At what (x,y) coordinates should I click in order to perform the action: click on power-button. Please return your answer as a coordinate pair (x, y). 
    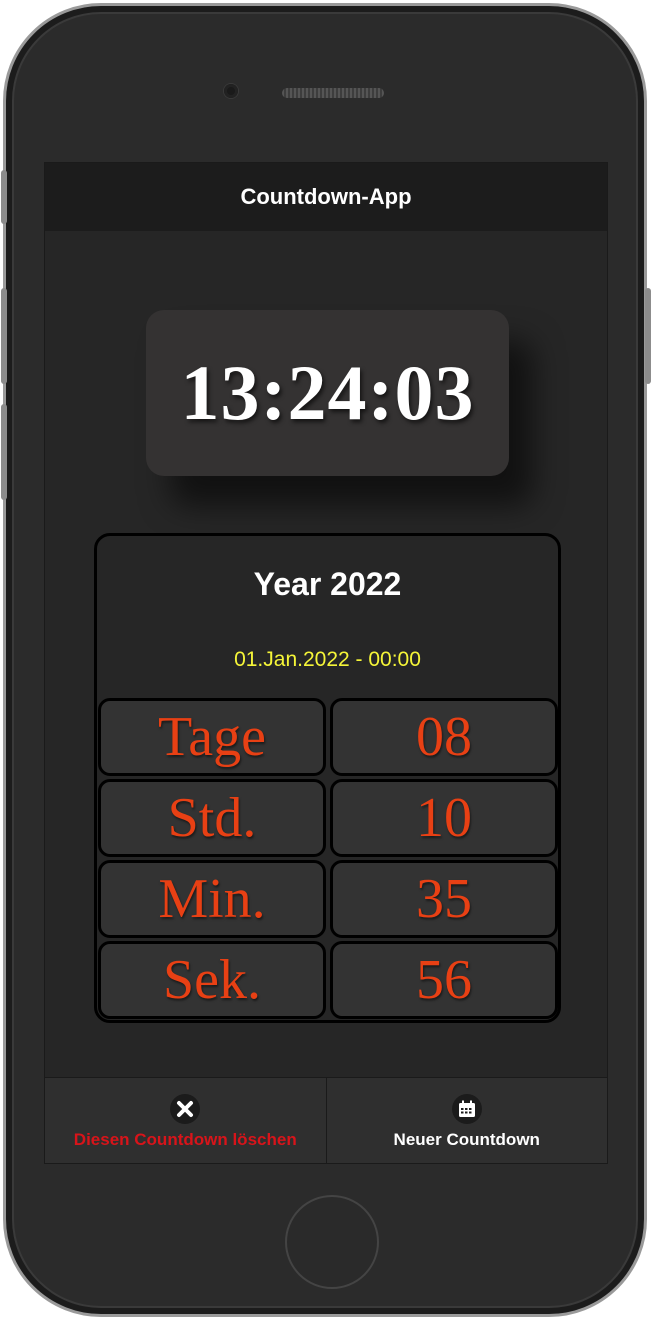
    Looking at the image, I should click on (648, 336).